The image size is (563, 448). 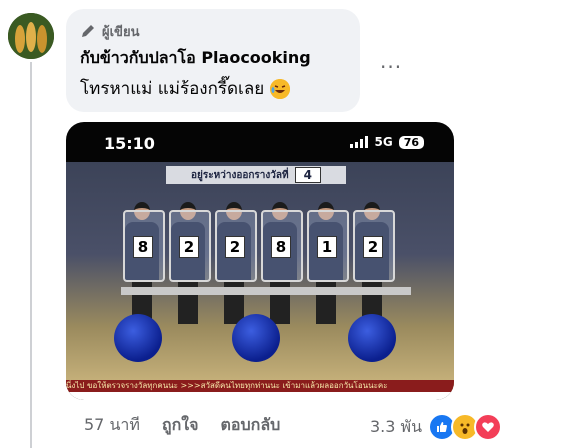 What do you see at coordinates (307, 175) in the screenshot?
I see `banner-number: 4` at bounding box center [307, 175].